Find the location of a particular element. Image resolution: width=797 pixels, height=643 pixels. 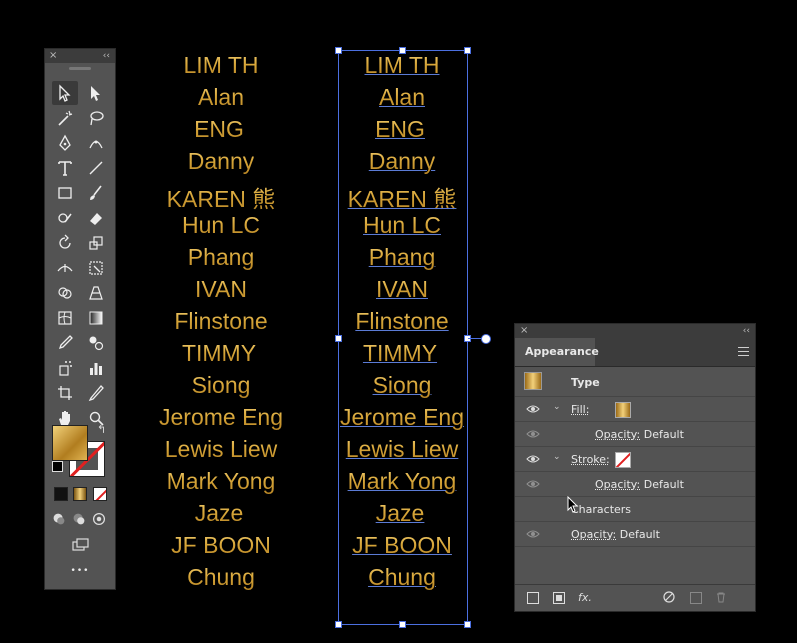

name-text-selected: Lewis Liew is located at coordinates (402, 449).